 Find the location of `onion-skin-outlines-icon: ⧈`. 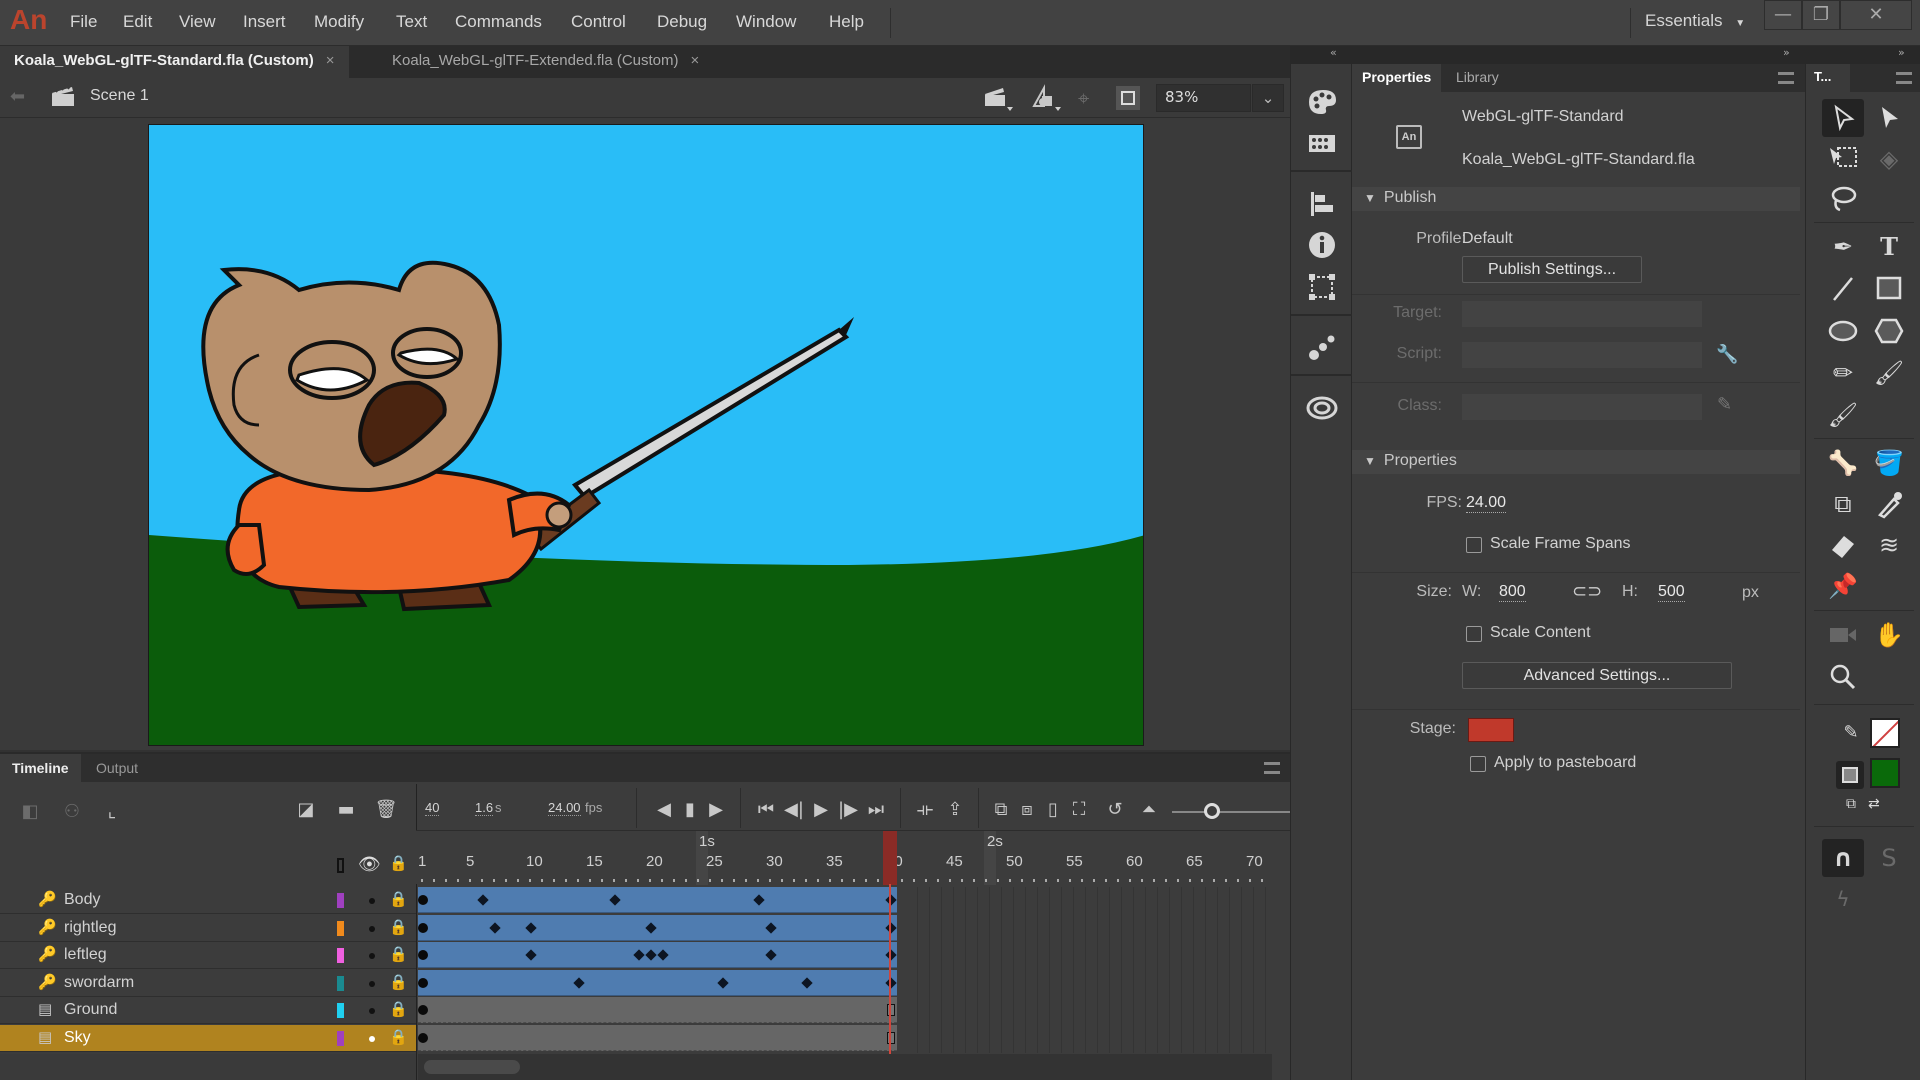

onion-skin-outlines-icon: ⧈ is located at coordinates (1027, 810).